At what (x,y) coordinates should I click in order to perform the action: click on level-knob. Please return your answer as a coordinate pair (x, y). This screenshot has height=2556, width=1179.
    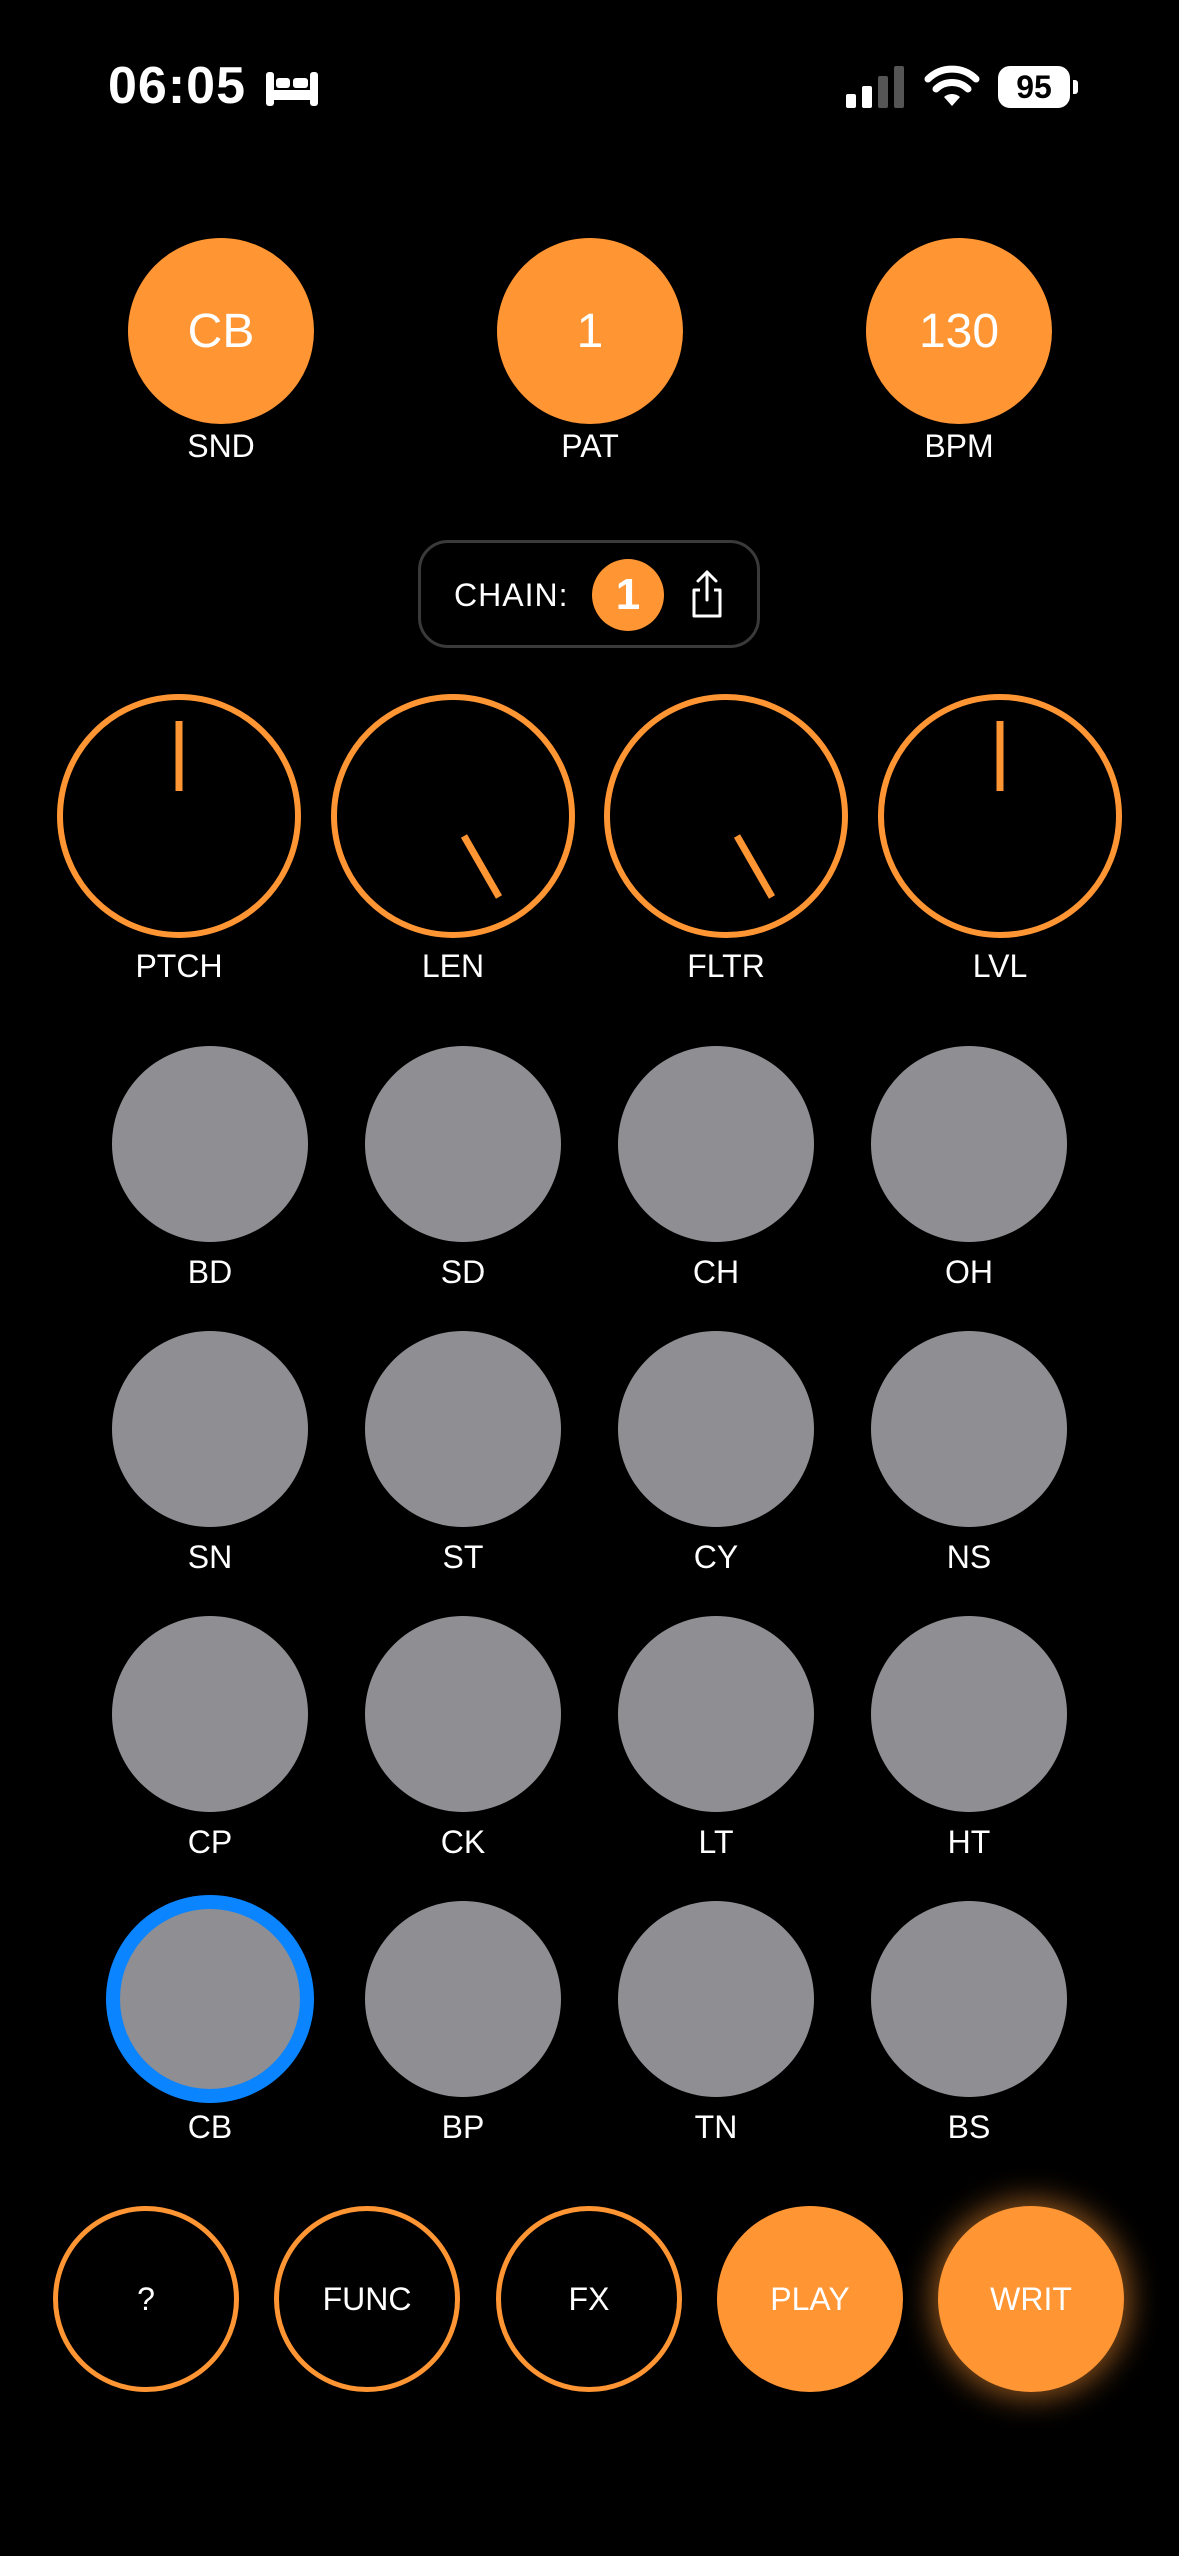
    Looking at the image, I should click on (1000, 816).